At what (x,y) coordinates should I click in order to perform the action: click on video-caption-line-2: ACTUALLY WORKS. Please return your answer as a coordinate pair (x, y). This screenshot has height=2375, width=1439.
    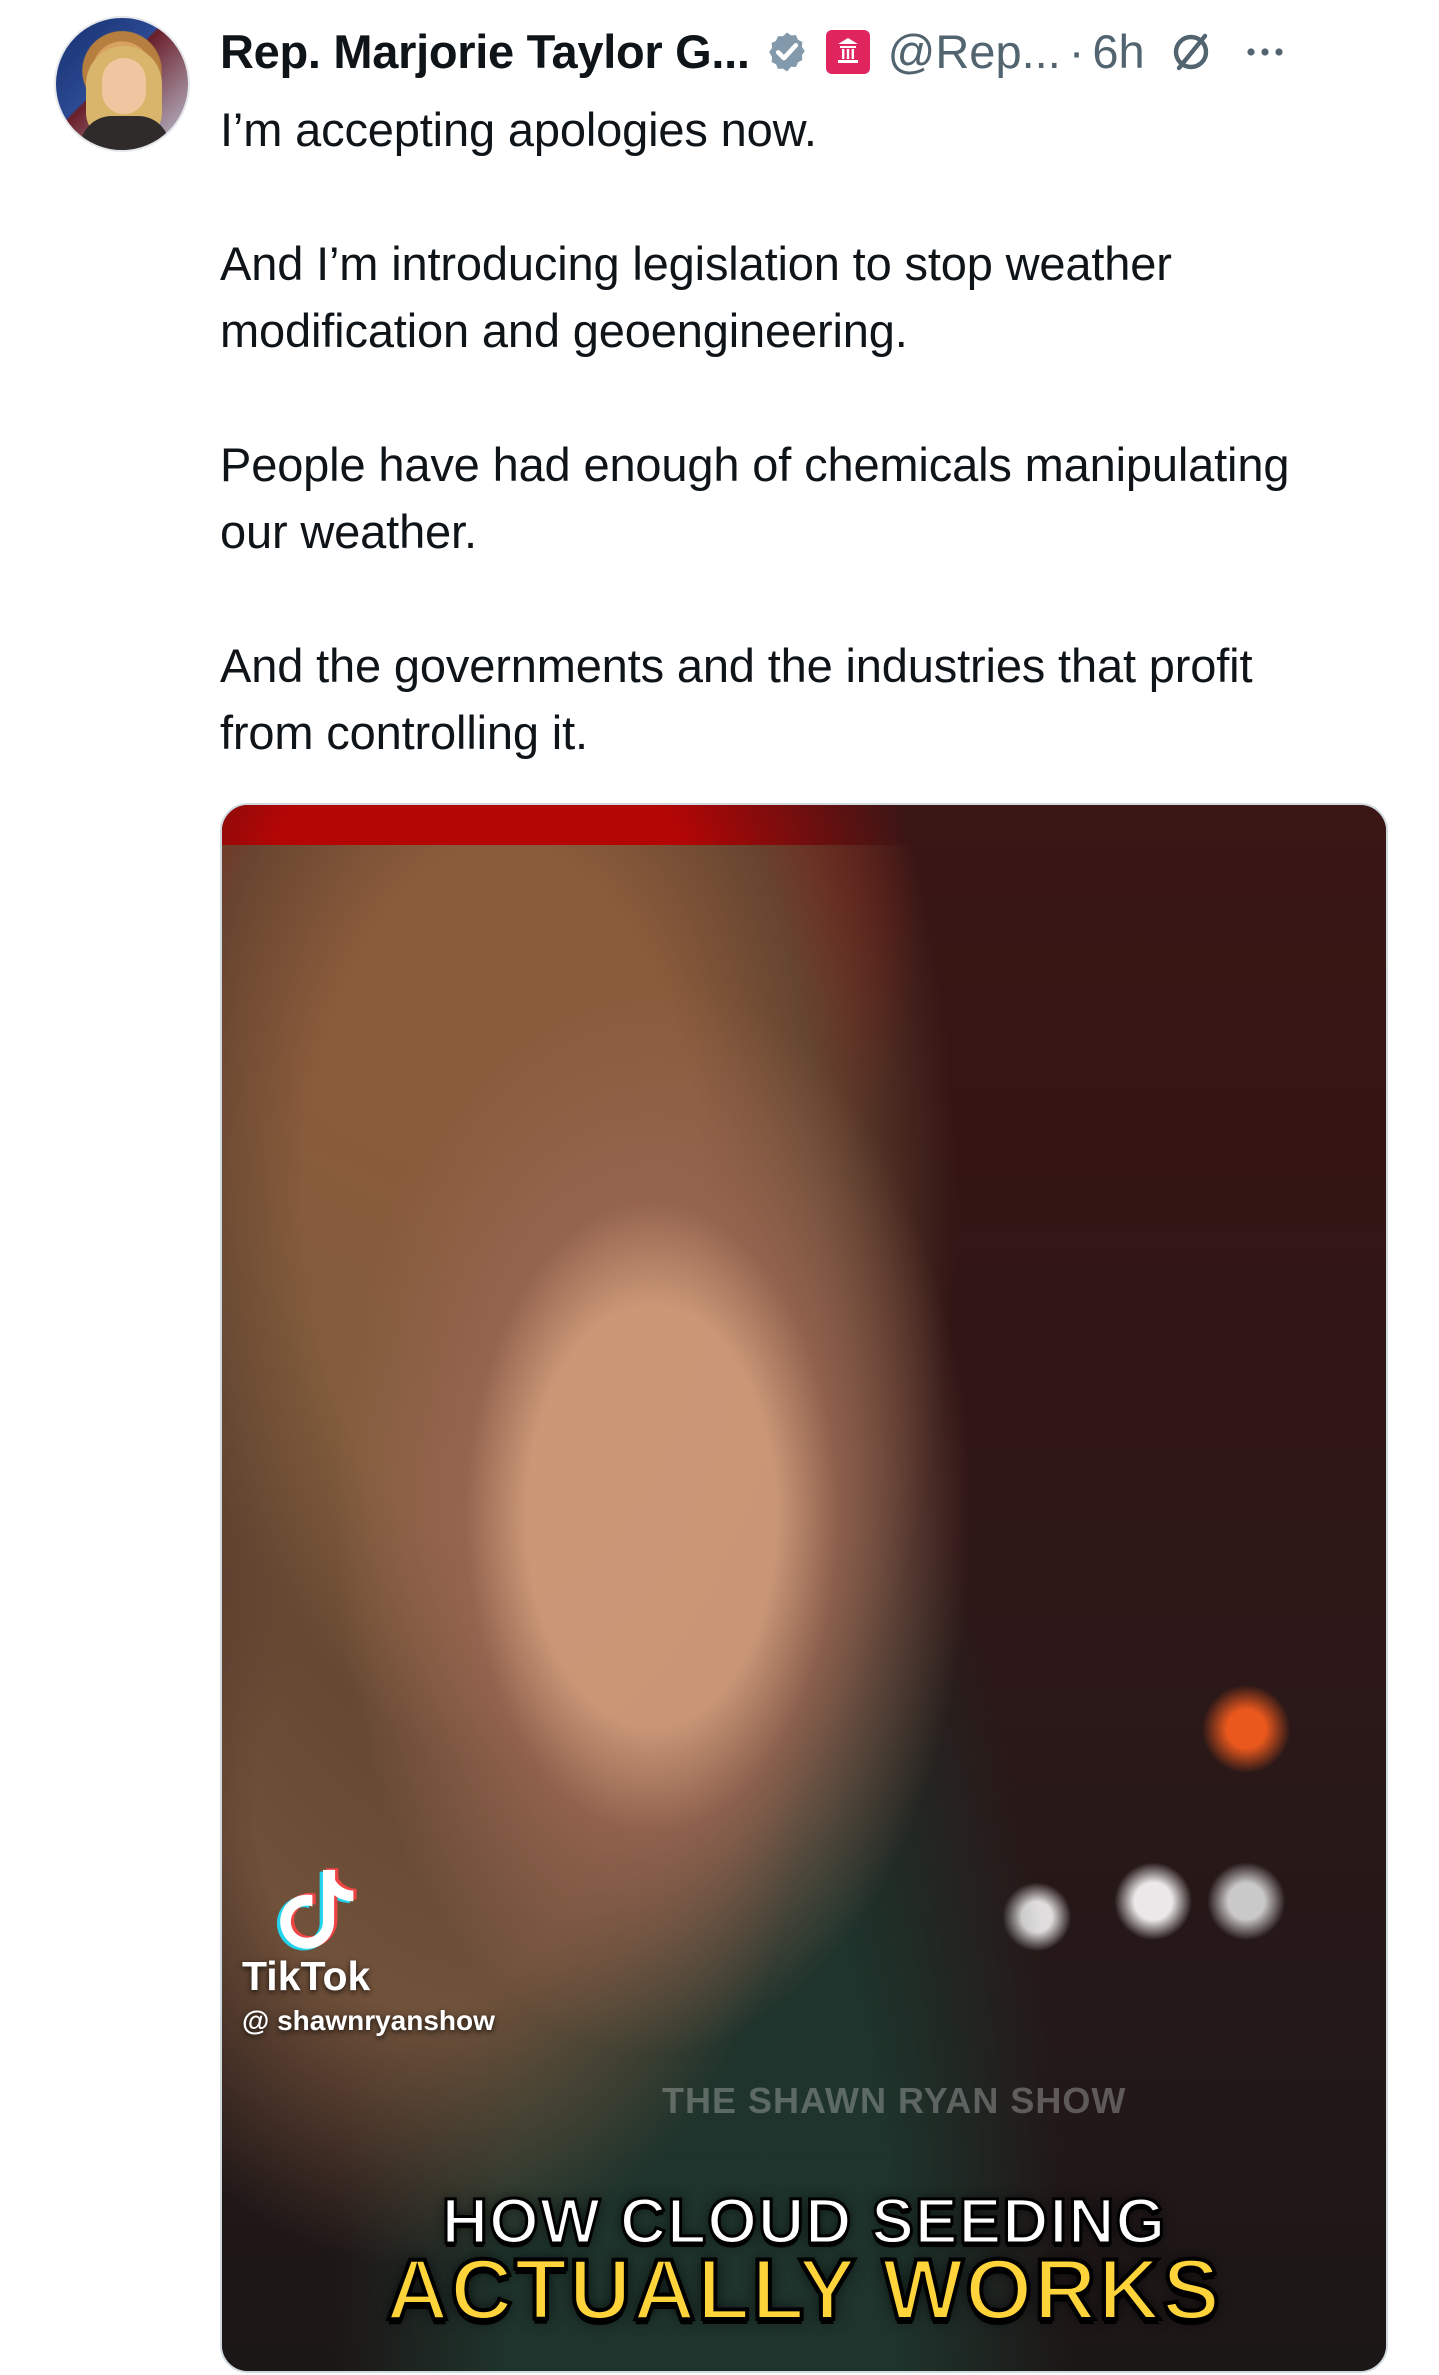
    Looking at the image, I should click on (803, 2290).